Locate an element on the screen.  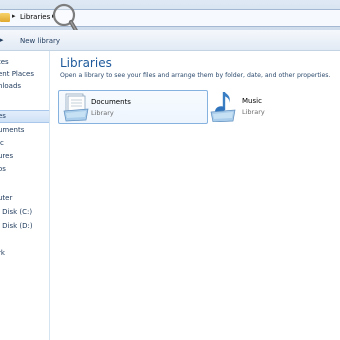
nav-item-downloads: nloads is located at coordinates (24, 86).